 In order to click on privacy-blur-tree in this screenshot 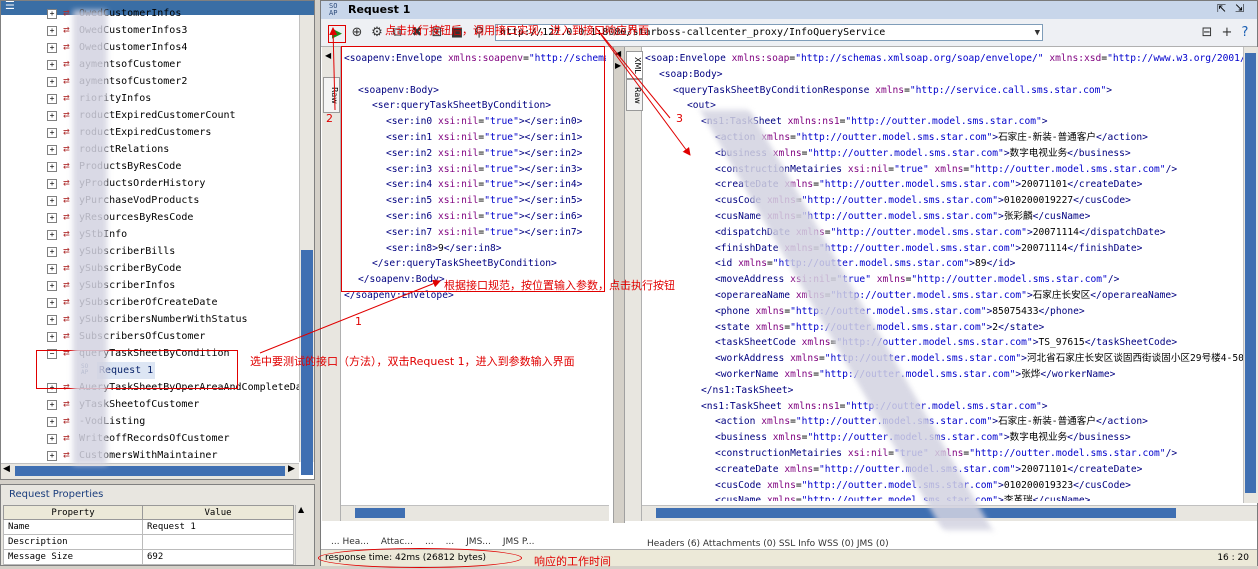, I will do `click(90, 237)`.